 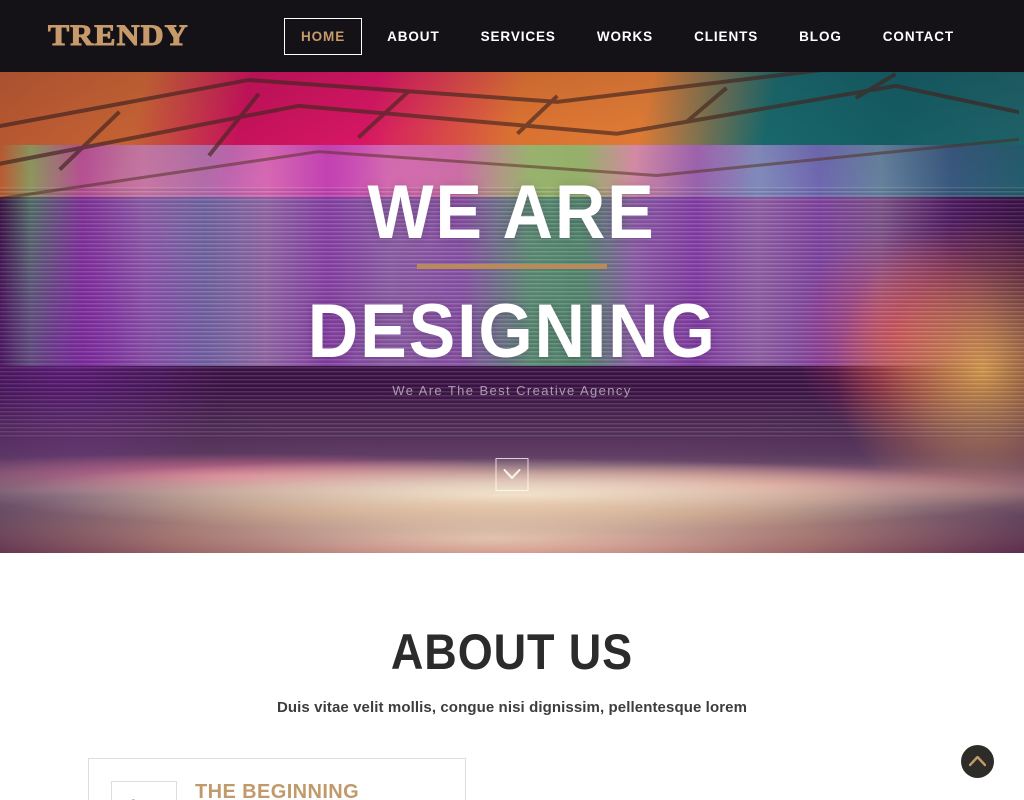 What do you see at coordinates (144, 790) in the screenshot?
I see `card-icon-box` at bounding box center [144, 790].